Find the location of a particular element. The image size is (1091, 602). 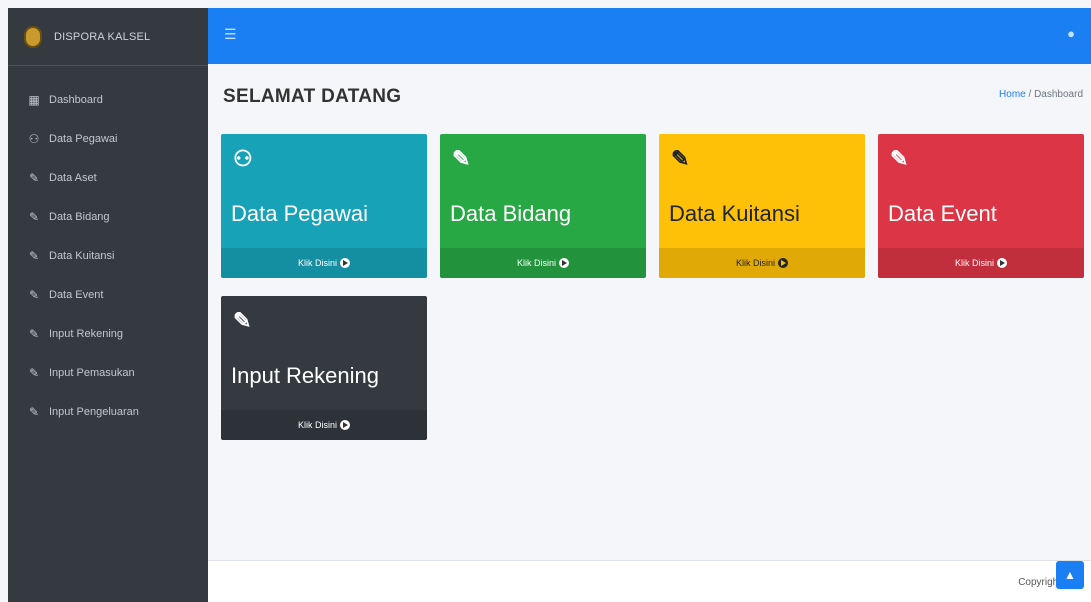

brand-name: DISPORA KALSEL is located at coordinates (102, 36).